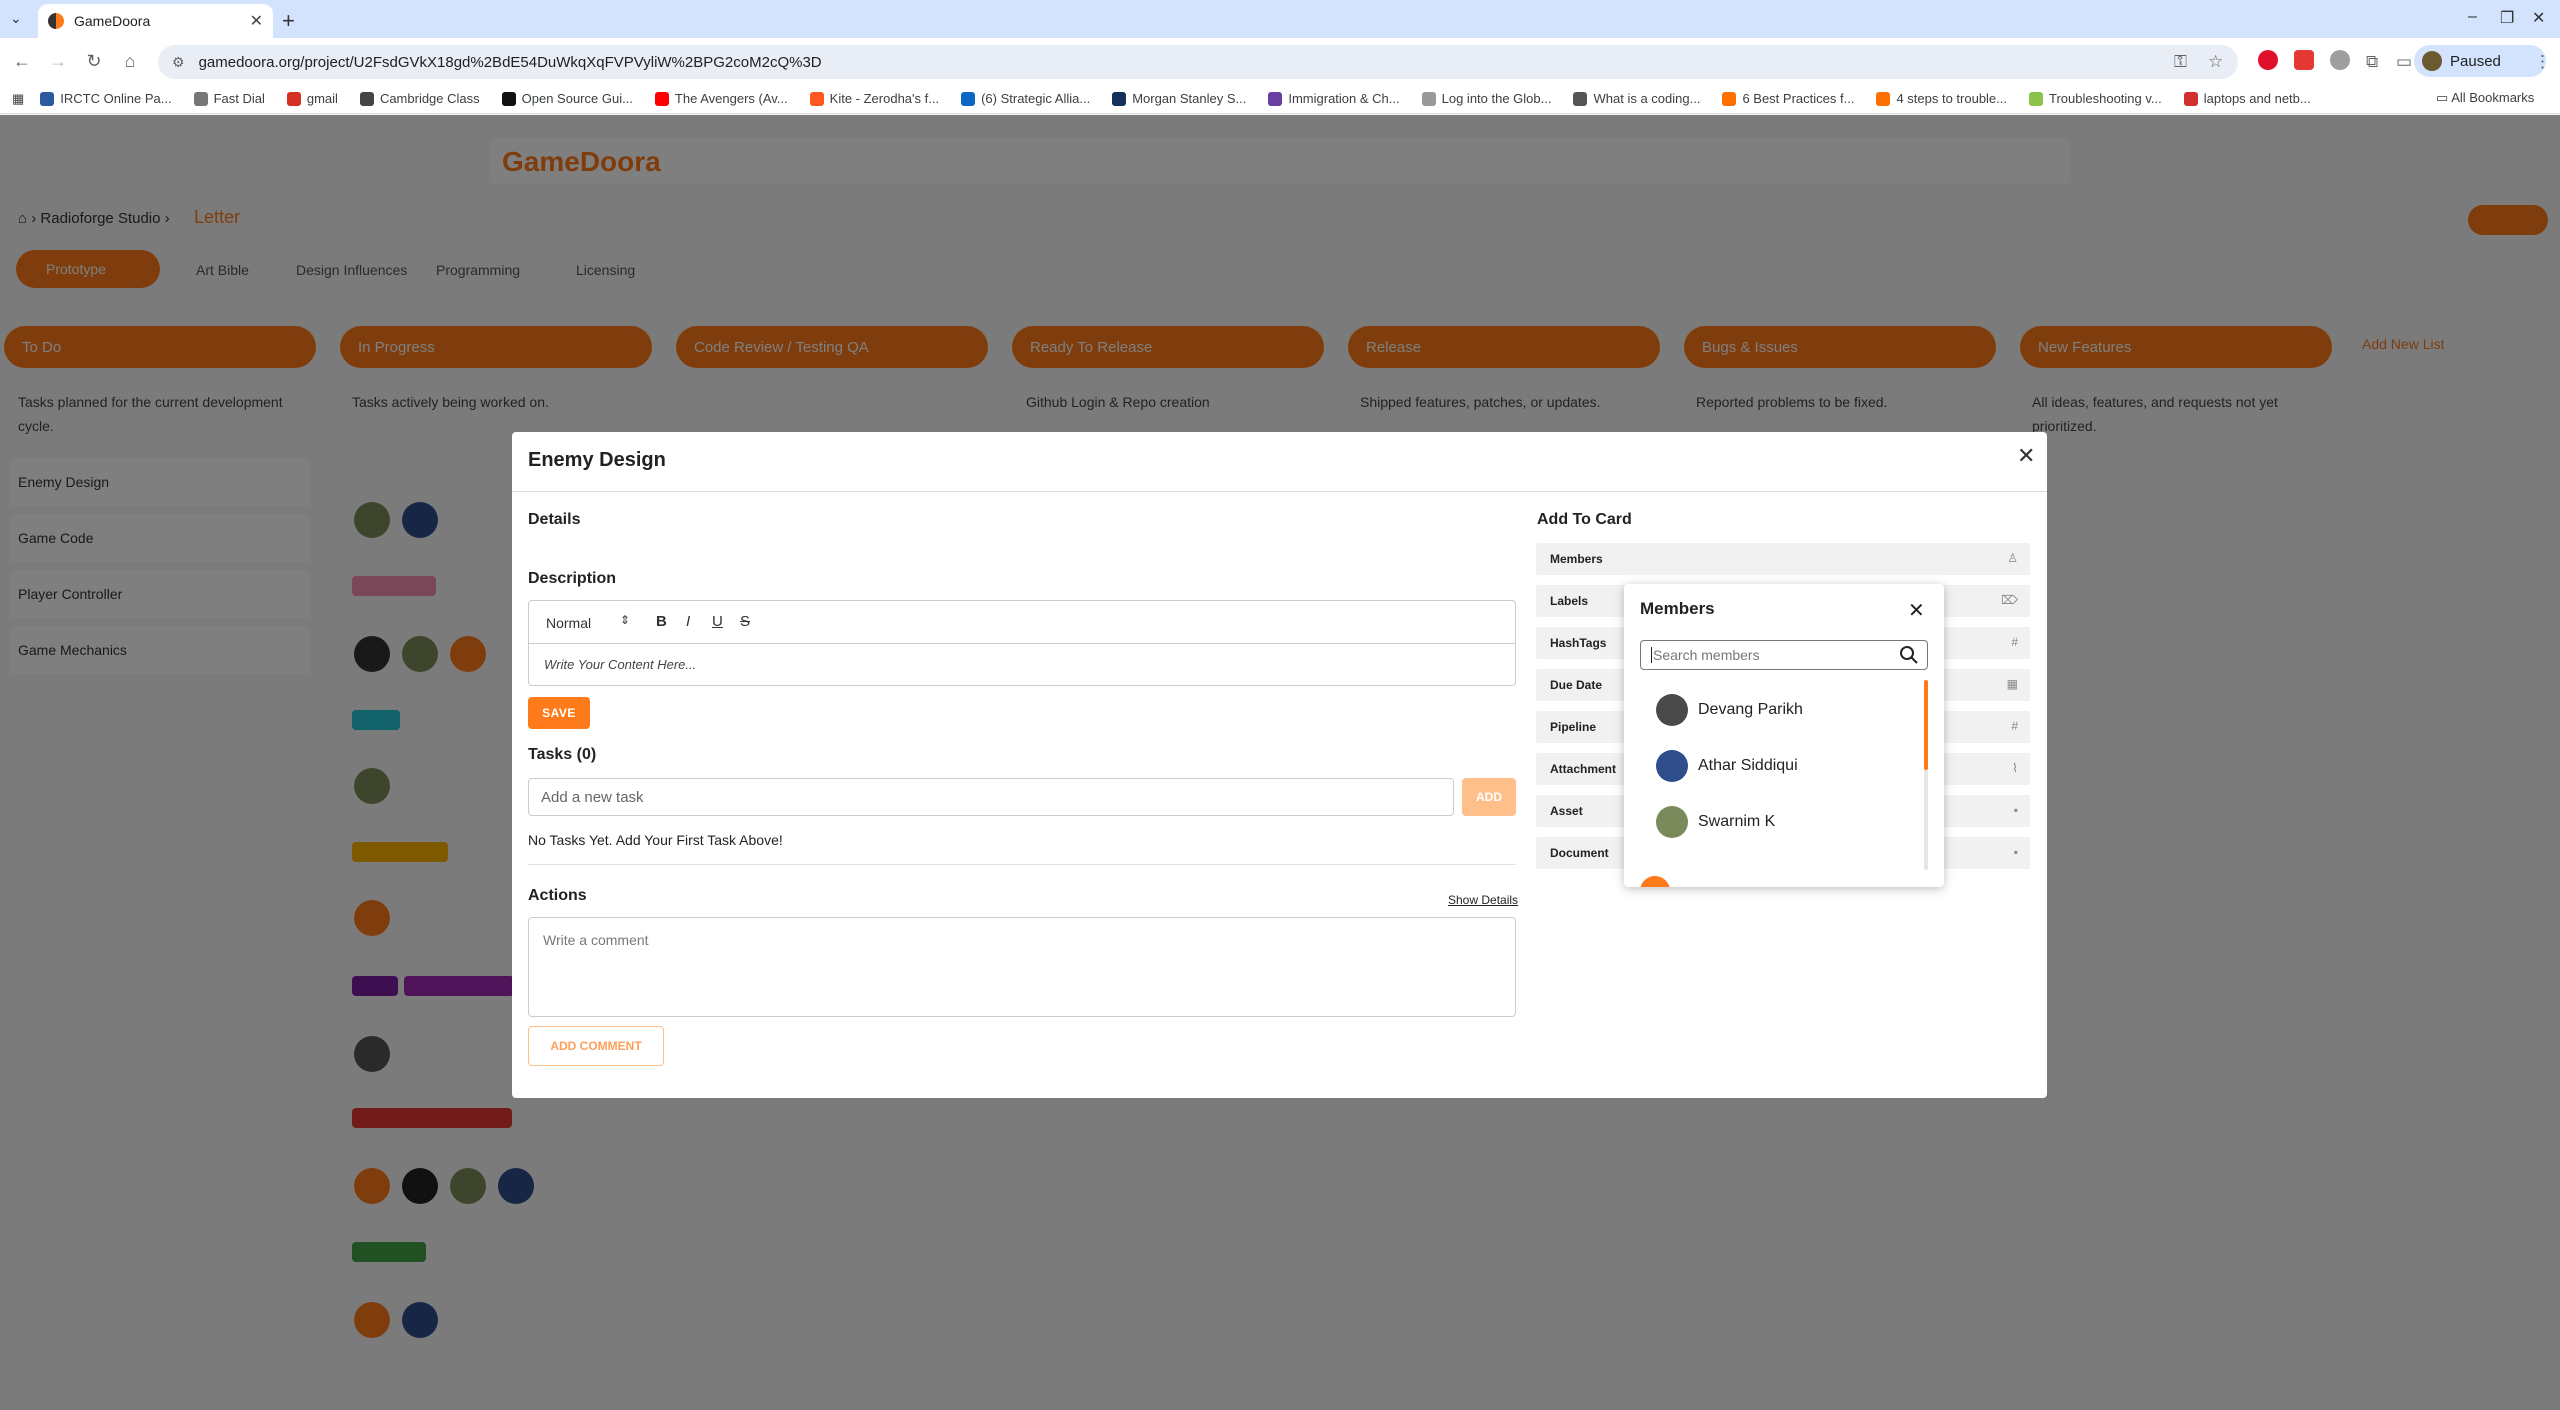  I want to click on text-caret, so click(1651, 655).